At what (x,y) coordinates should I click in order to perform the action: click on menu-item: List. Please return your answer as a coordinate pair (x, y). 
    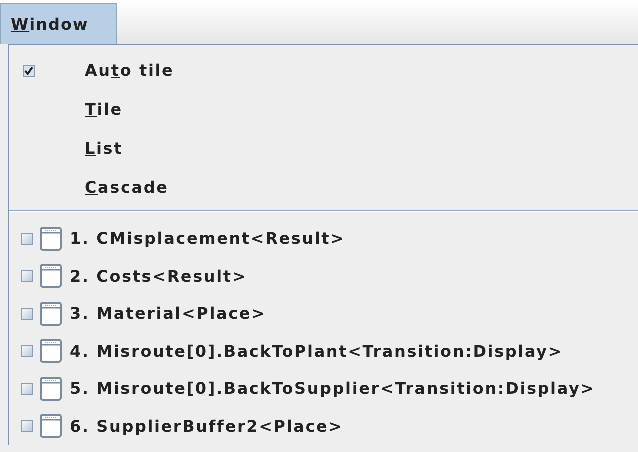
    Looking at the image, I should click on (104, 148).